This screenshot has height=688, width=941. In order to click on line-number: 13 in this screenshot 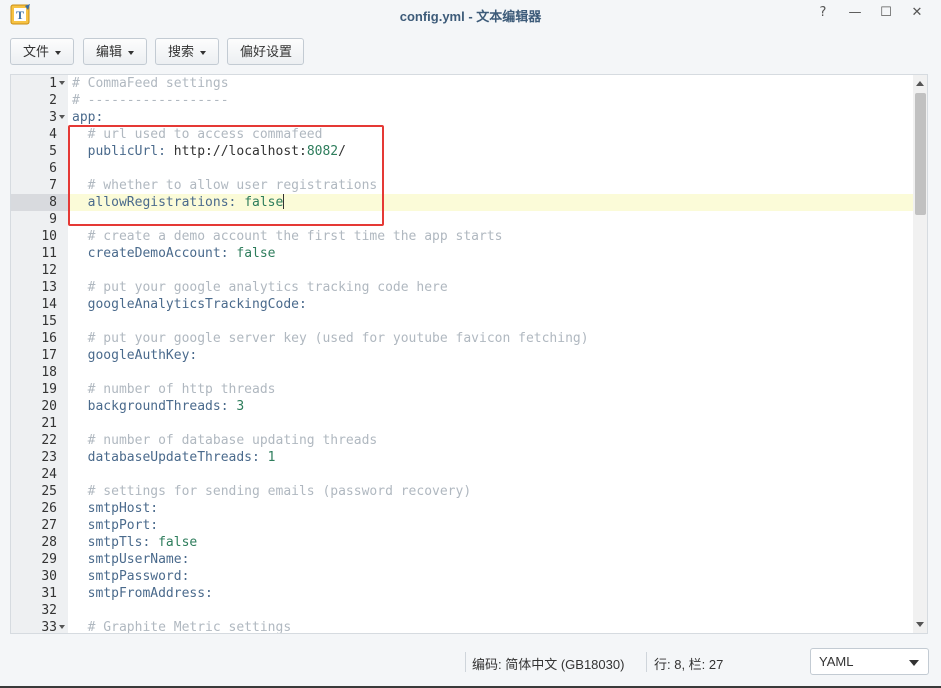, I will do `click(49, 287)`.